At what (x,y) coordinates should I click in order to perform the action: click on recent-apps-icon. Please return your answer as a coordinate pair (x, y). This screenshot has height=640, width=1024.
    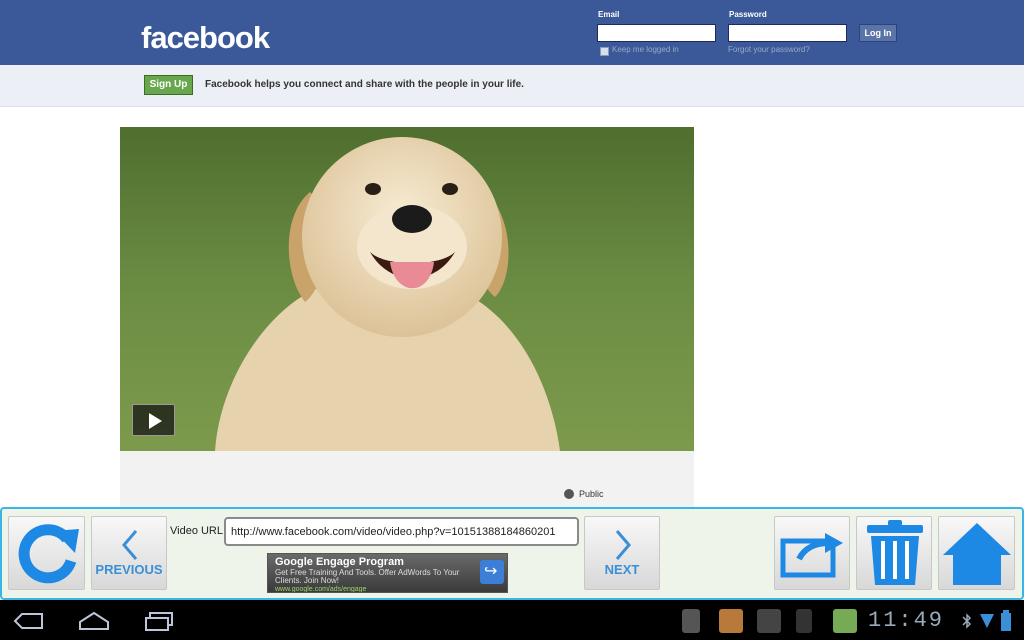
    Looking at the image, I should click on (159, 621).